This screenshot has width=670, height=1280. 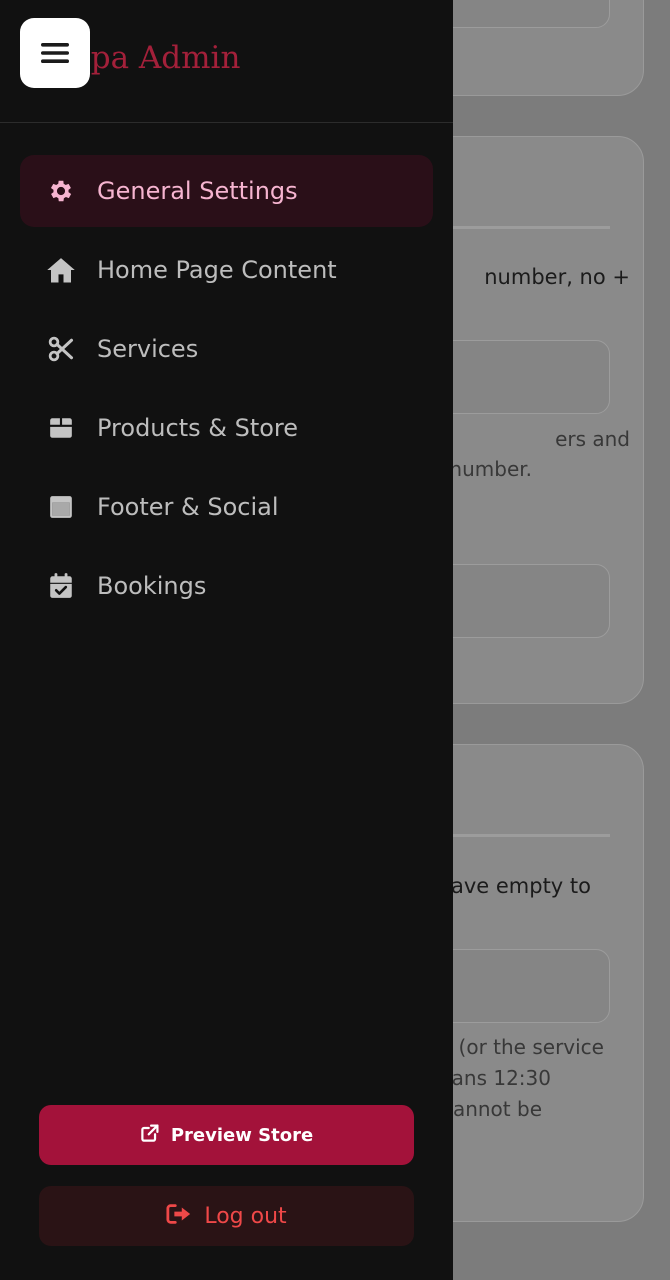 What do you see at coordinates (226, 349) in the screenshot?
I see `sidebar-item-services: Services` at bounding box center [226, 349].